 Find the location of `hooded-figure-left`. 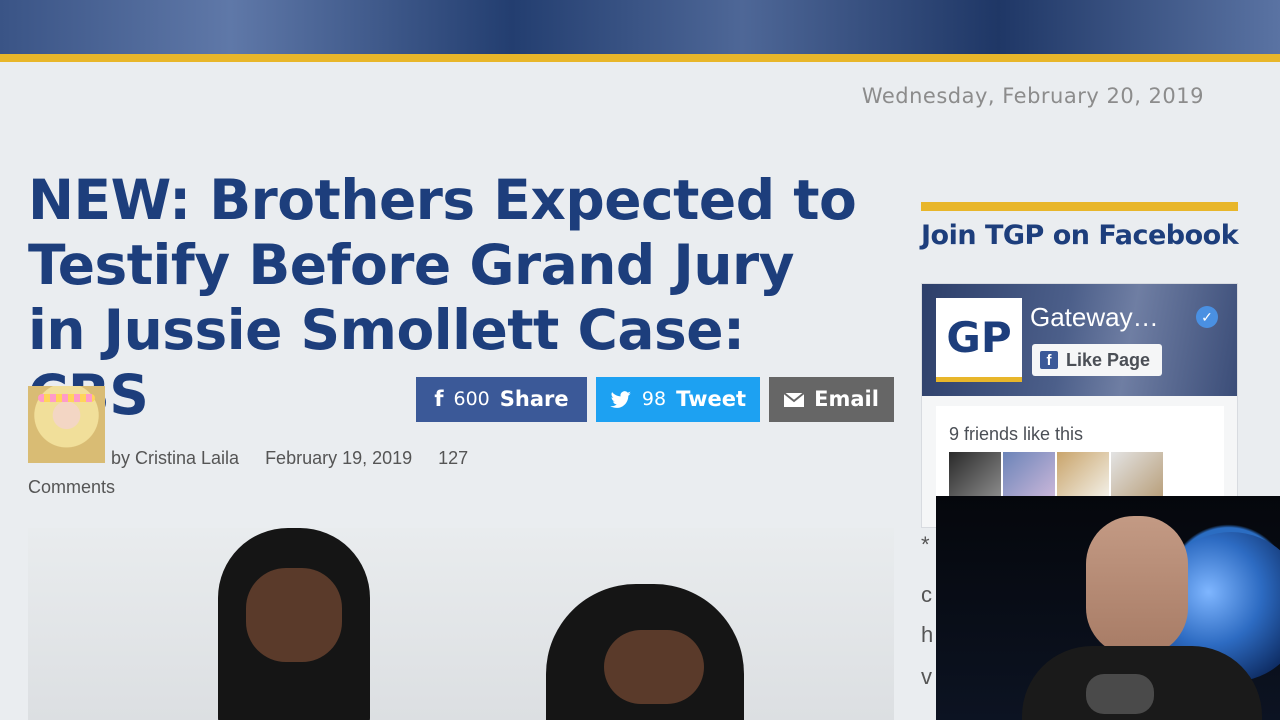

hooded-figure-left is located at coordinates (294, 624).